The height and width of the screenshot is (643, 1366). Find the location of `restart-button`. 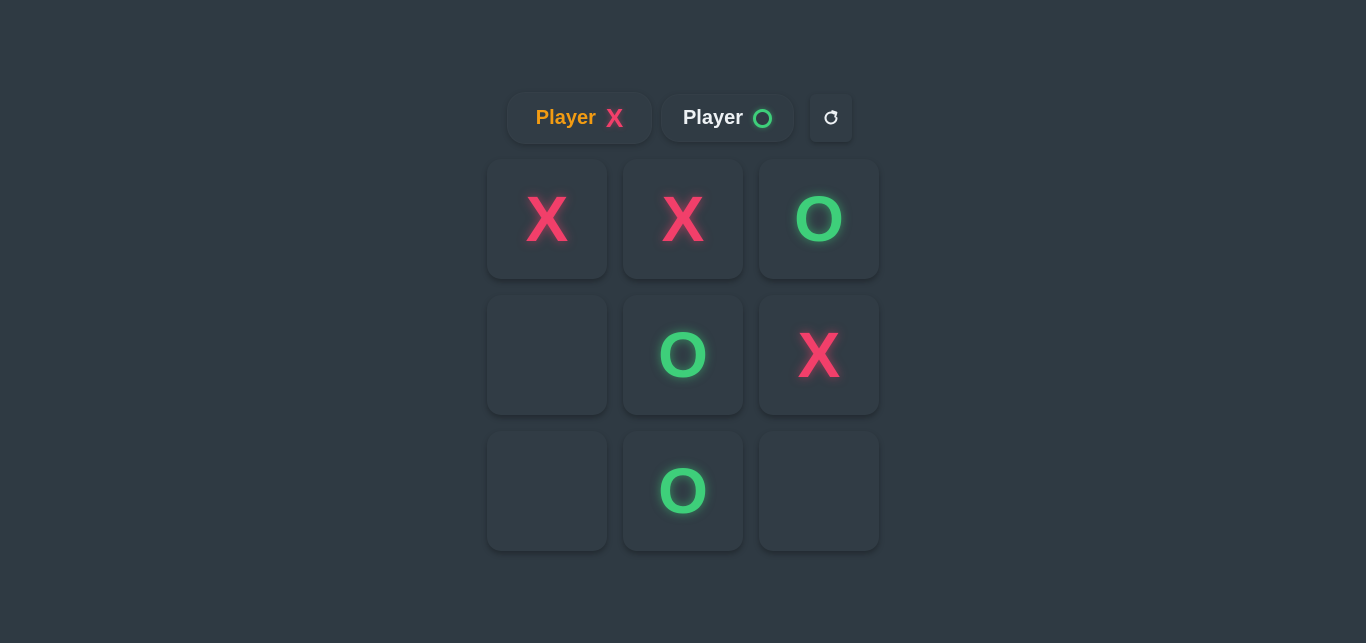

restart-button is located at coordinates (831, 118).